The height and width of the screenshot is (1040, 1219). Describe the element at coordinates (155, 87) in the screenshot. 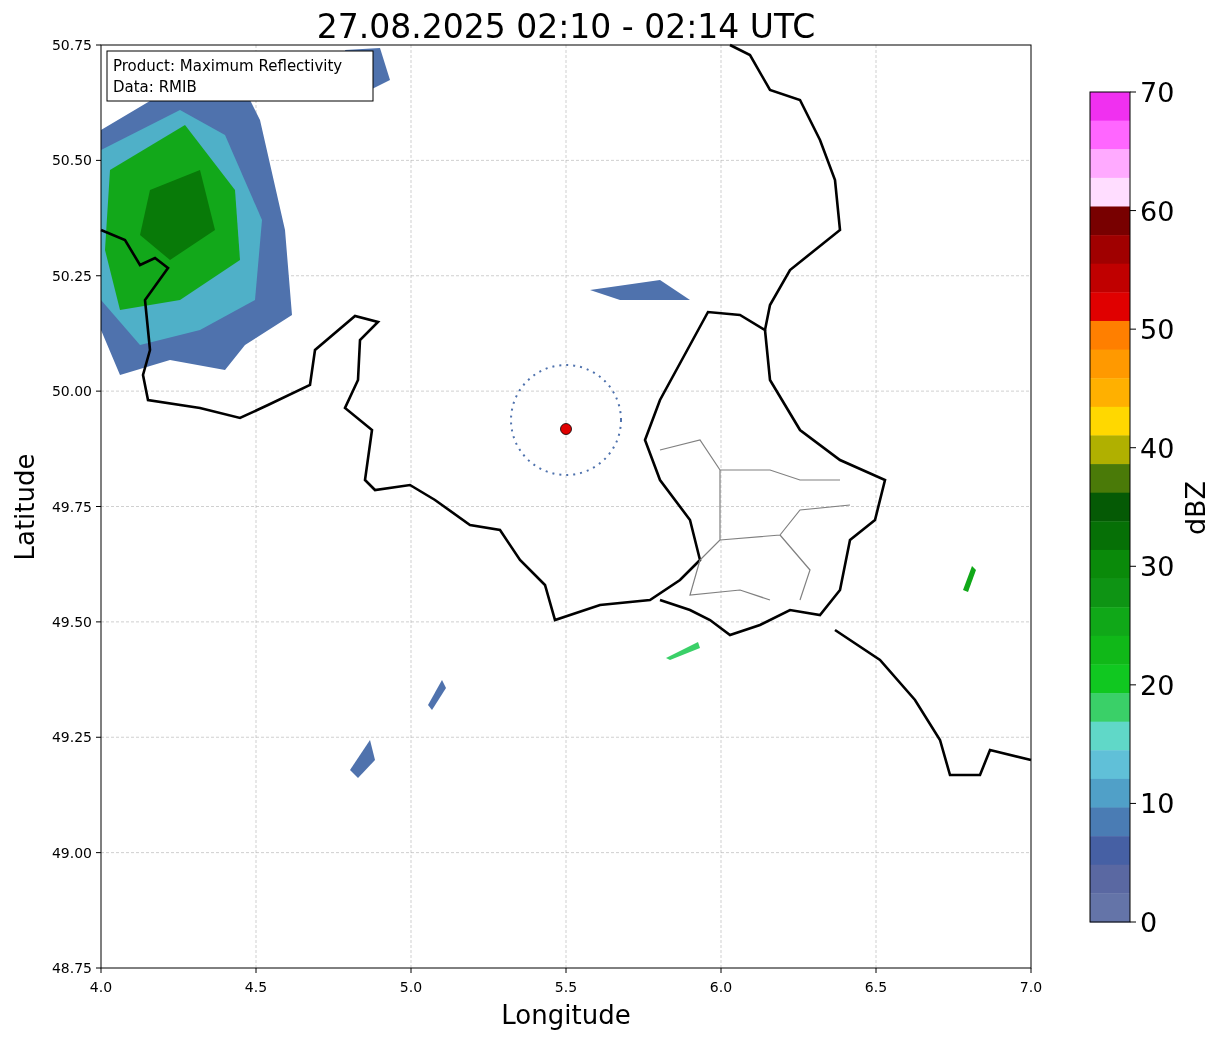

I see `annotation-text: Data: RMIB` at that location.